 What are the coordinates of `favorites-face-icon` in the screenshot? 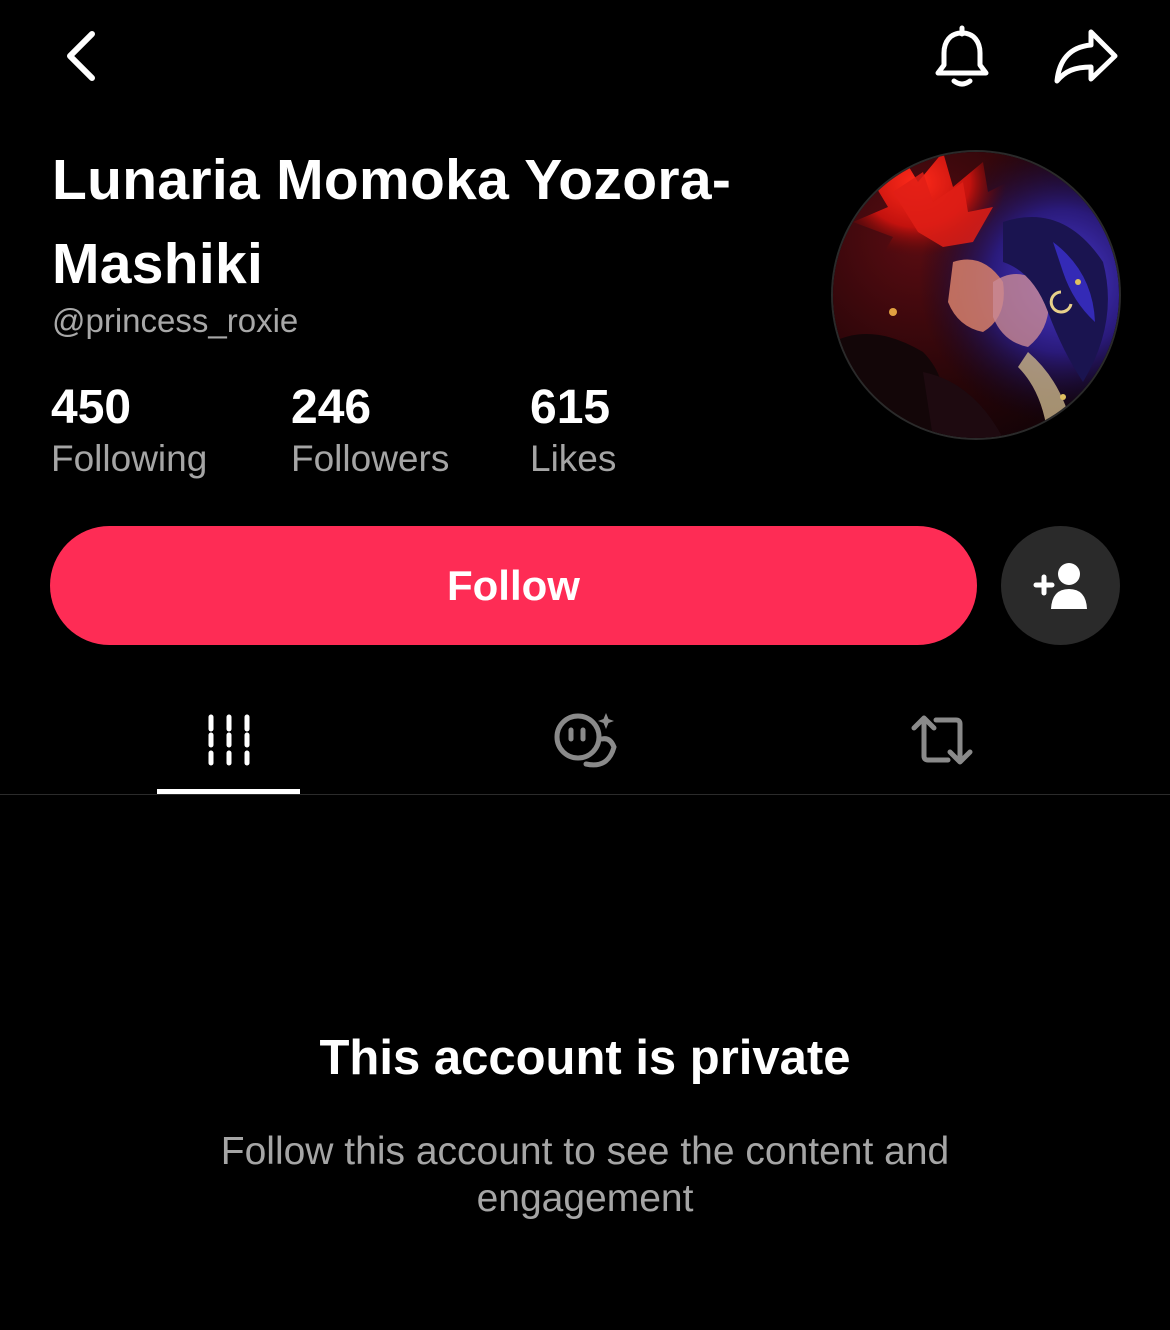 It's located at (585, 740).